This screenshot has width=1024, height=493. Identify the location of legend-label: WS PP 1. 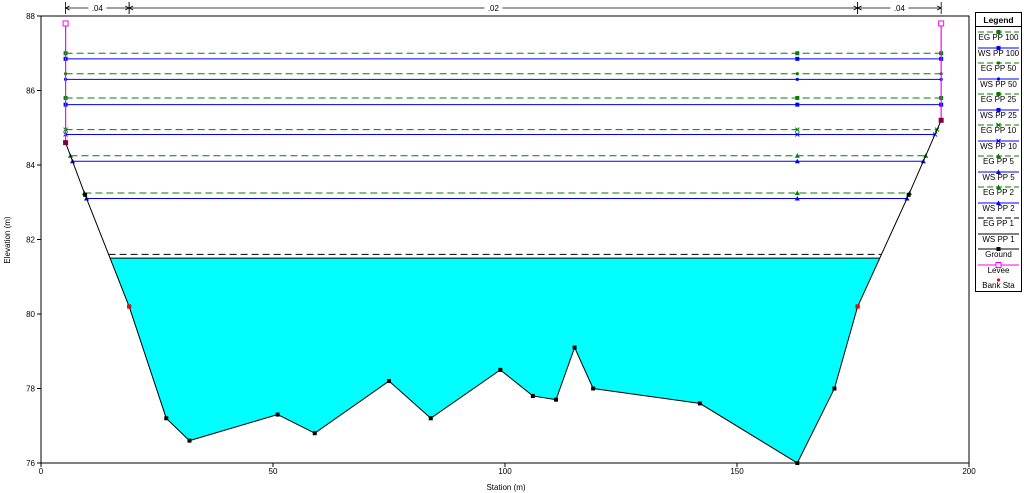
(998, 239).